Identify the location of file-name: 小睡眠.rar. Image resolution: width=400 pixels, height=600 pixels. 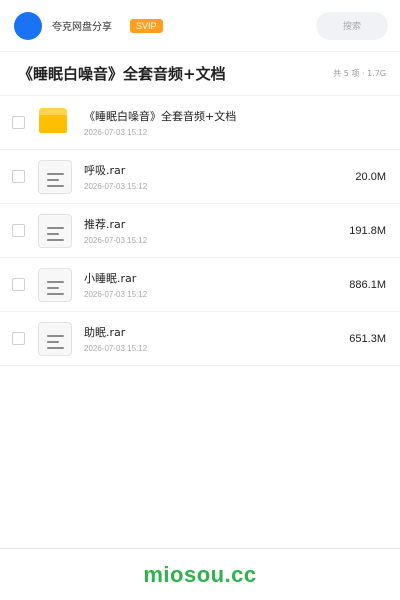
(110, 278).